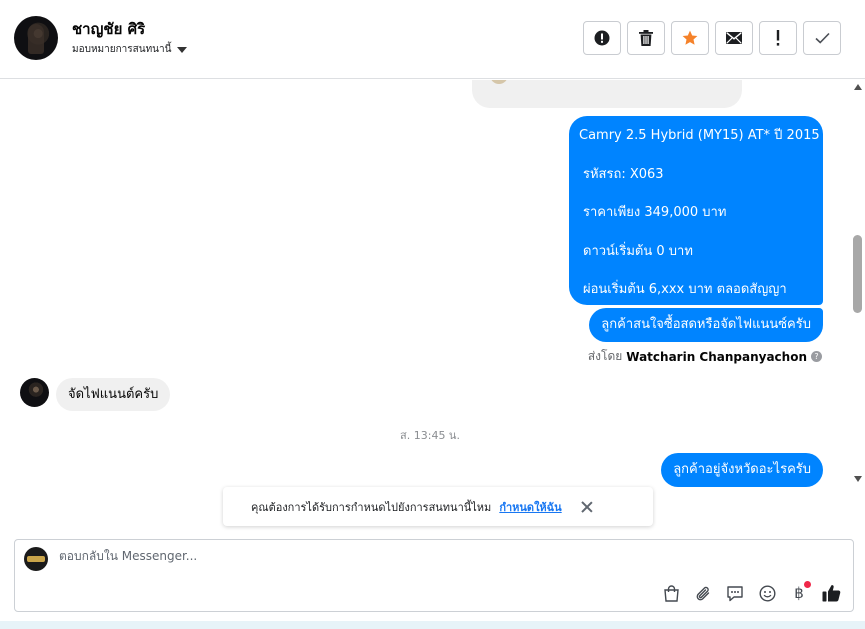 This screenshot has height=629, width=865. I want to click on mark-done-button, so click(822, 38).